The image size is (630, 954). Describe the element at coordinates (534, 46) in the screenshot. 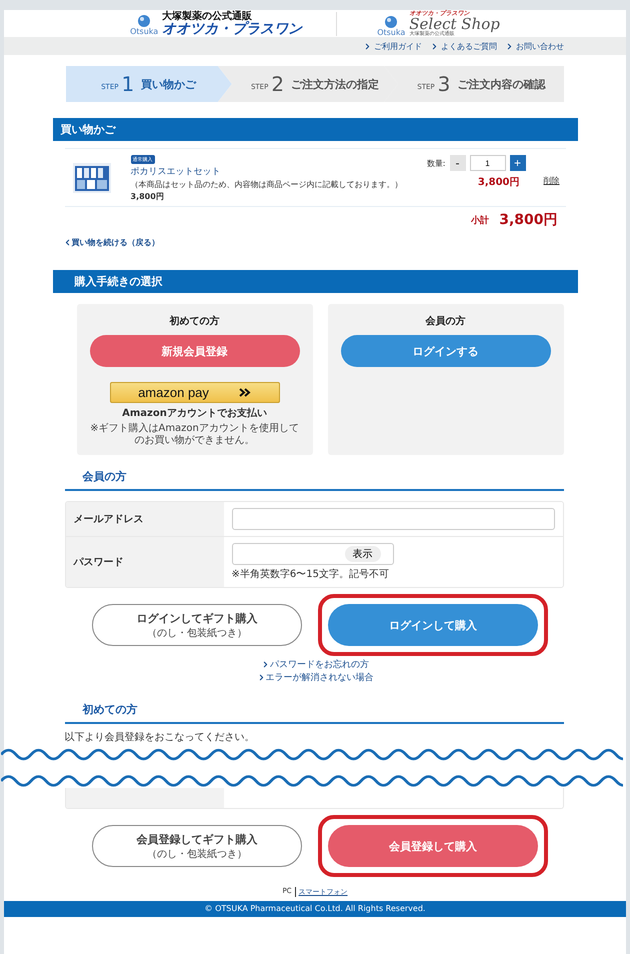

I see `nav-link: お問い合わせ` at that location.